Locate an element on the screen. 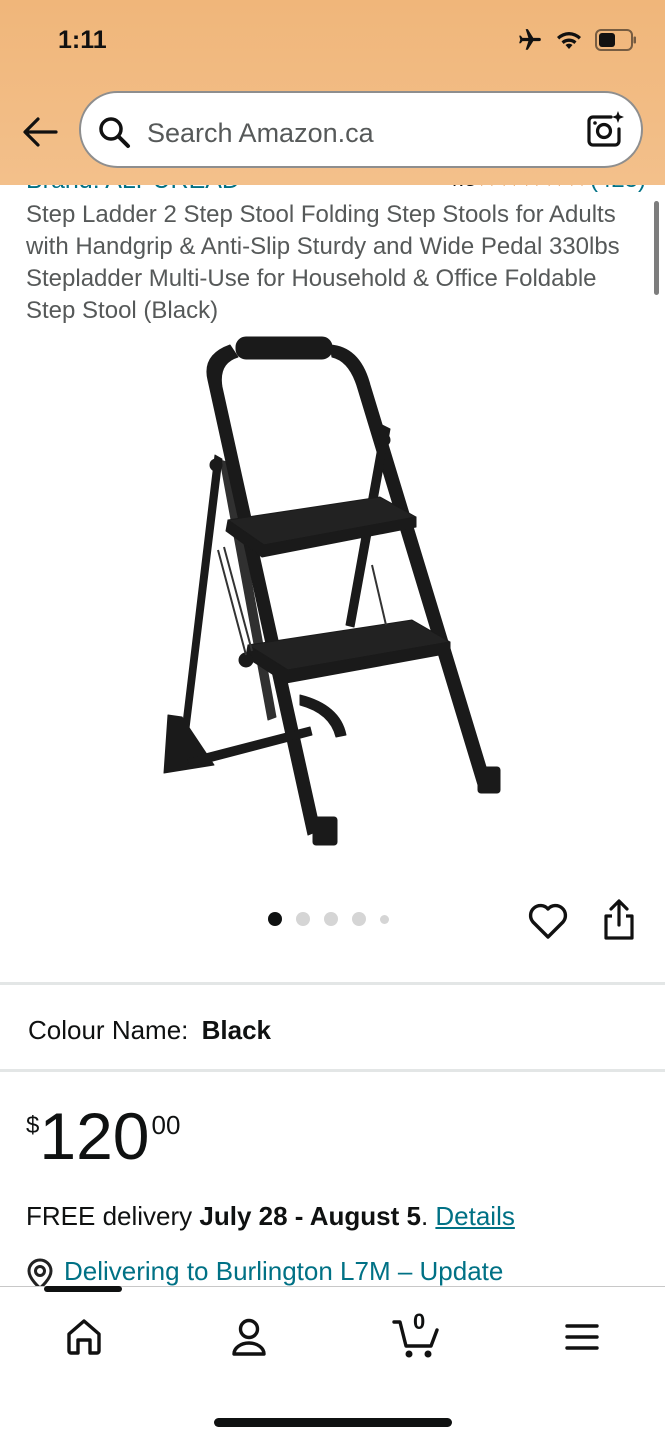 The image size is (665, 1440). status-icons is located at coordinates (577, 40).